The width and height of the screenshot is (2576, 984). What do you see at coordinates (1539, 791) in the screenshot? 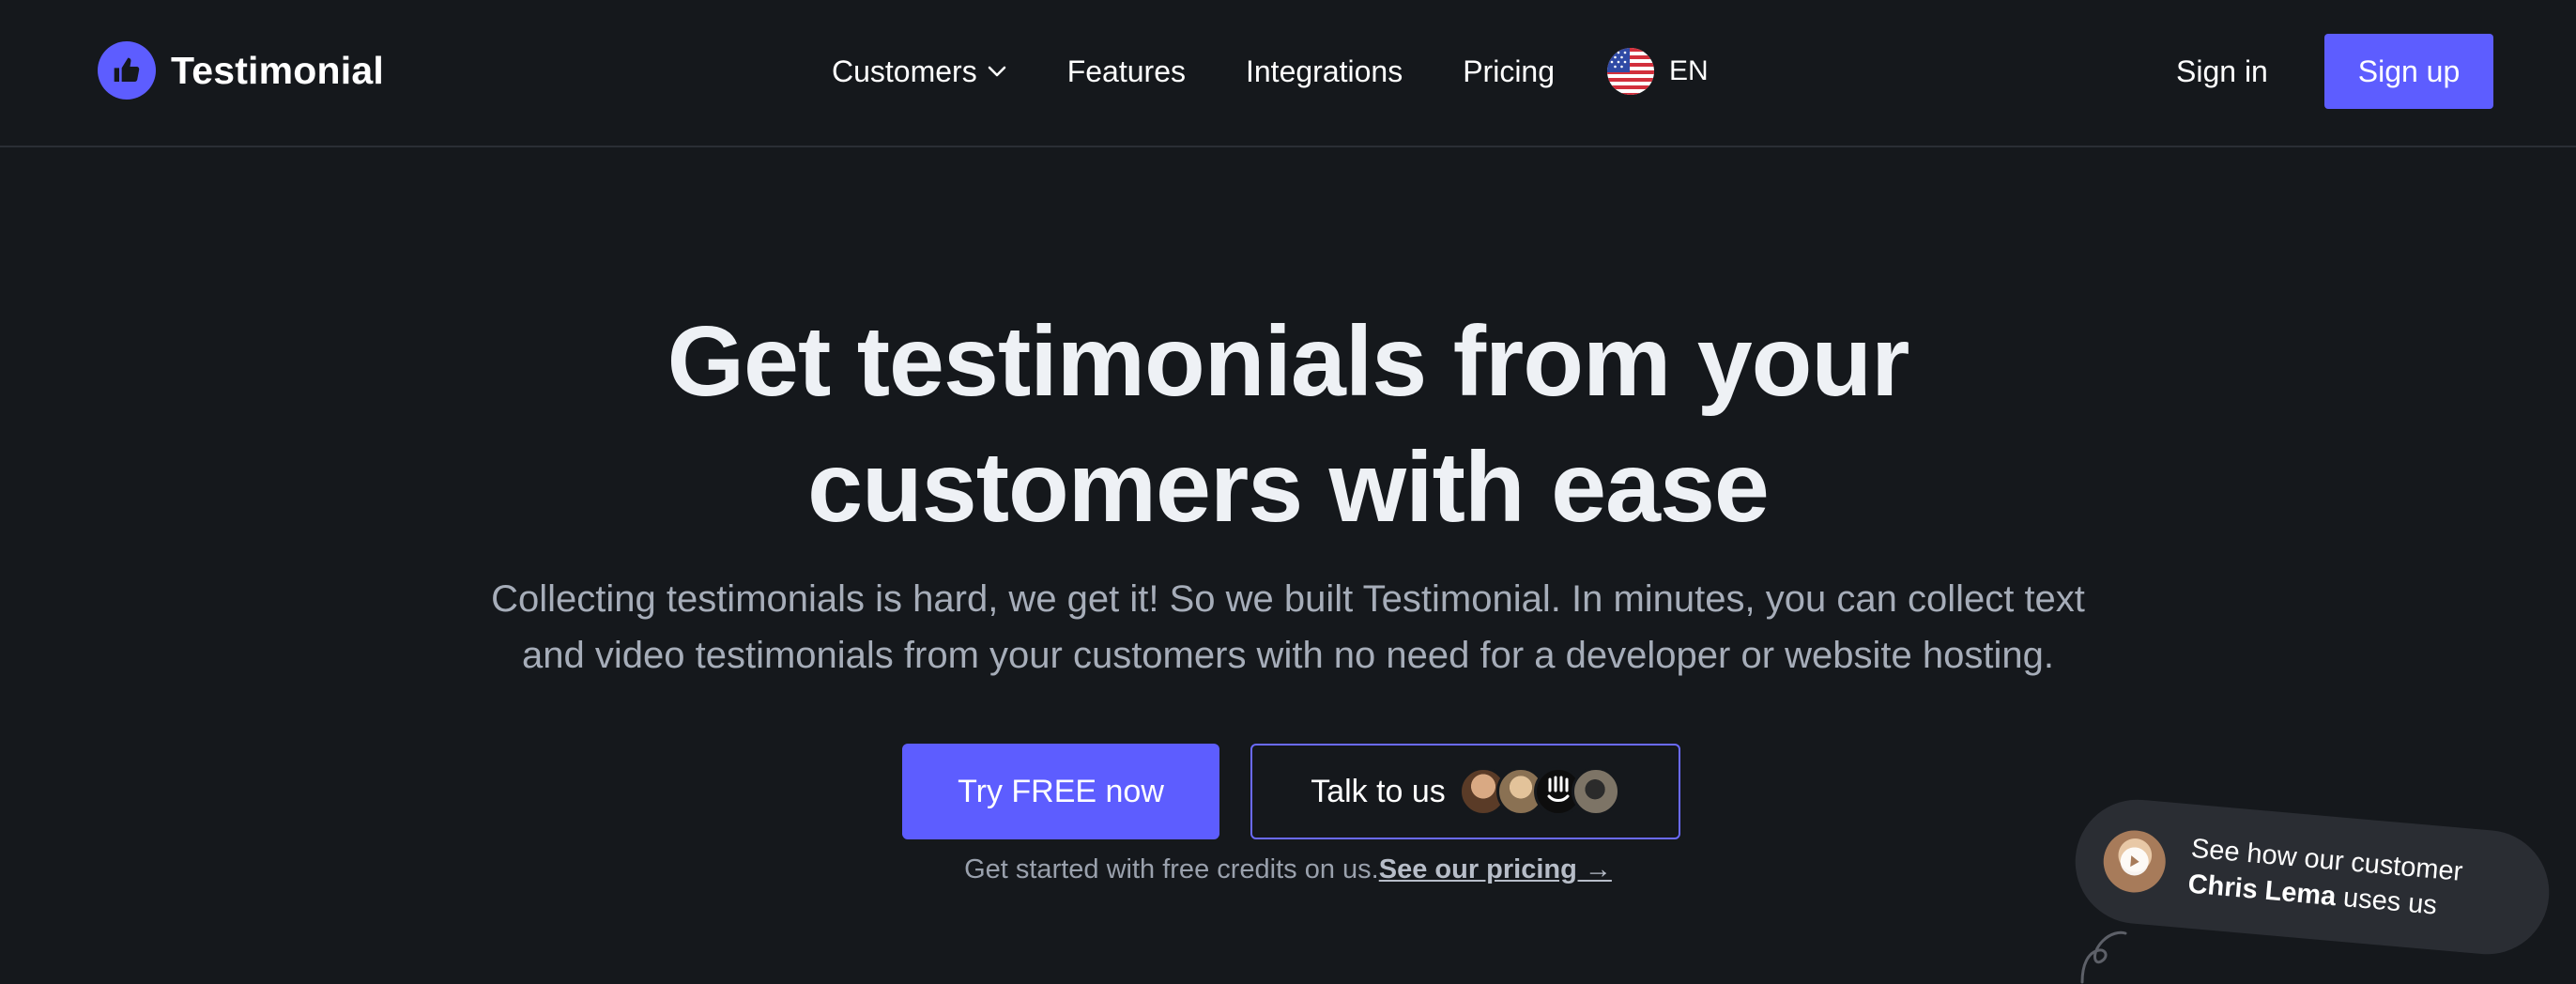
I see `team-avatars` at bounding box center [1539, 791].